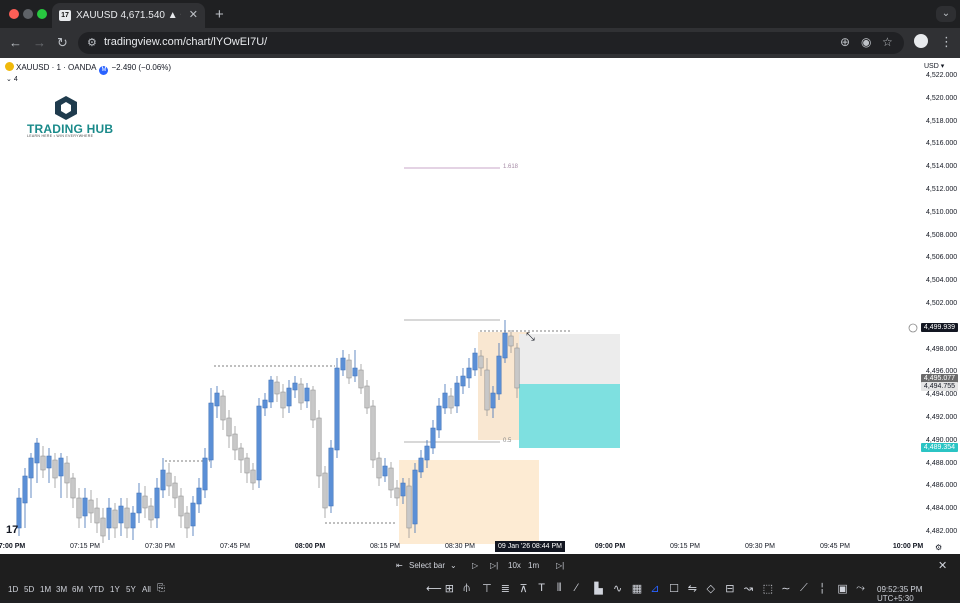 The width and height of the screenshot is (960, 603). Describe the element at coordinates (186, 42) in the screenshot. I see `url-text: tradingview.com/chart/lYOwEI7U/` at that location.